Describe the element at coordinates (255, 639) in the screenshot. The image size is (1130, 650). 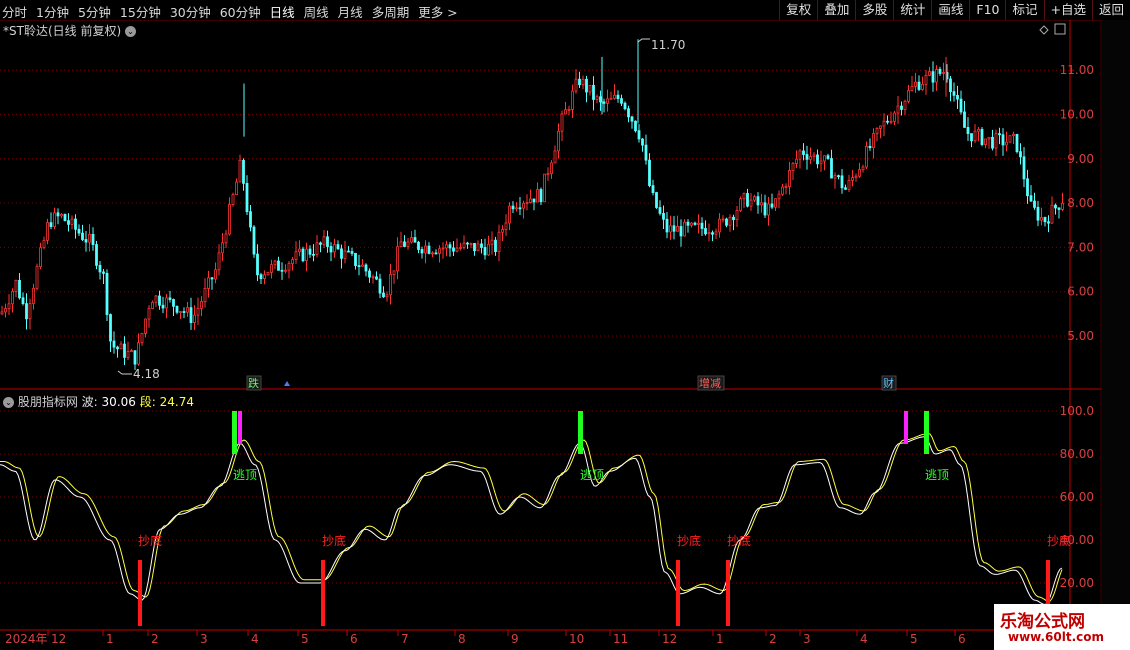
I see `time-axis-label: 4` at that location.